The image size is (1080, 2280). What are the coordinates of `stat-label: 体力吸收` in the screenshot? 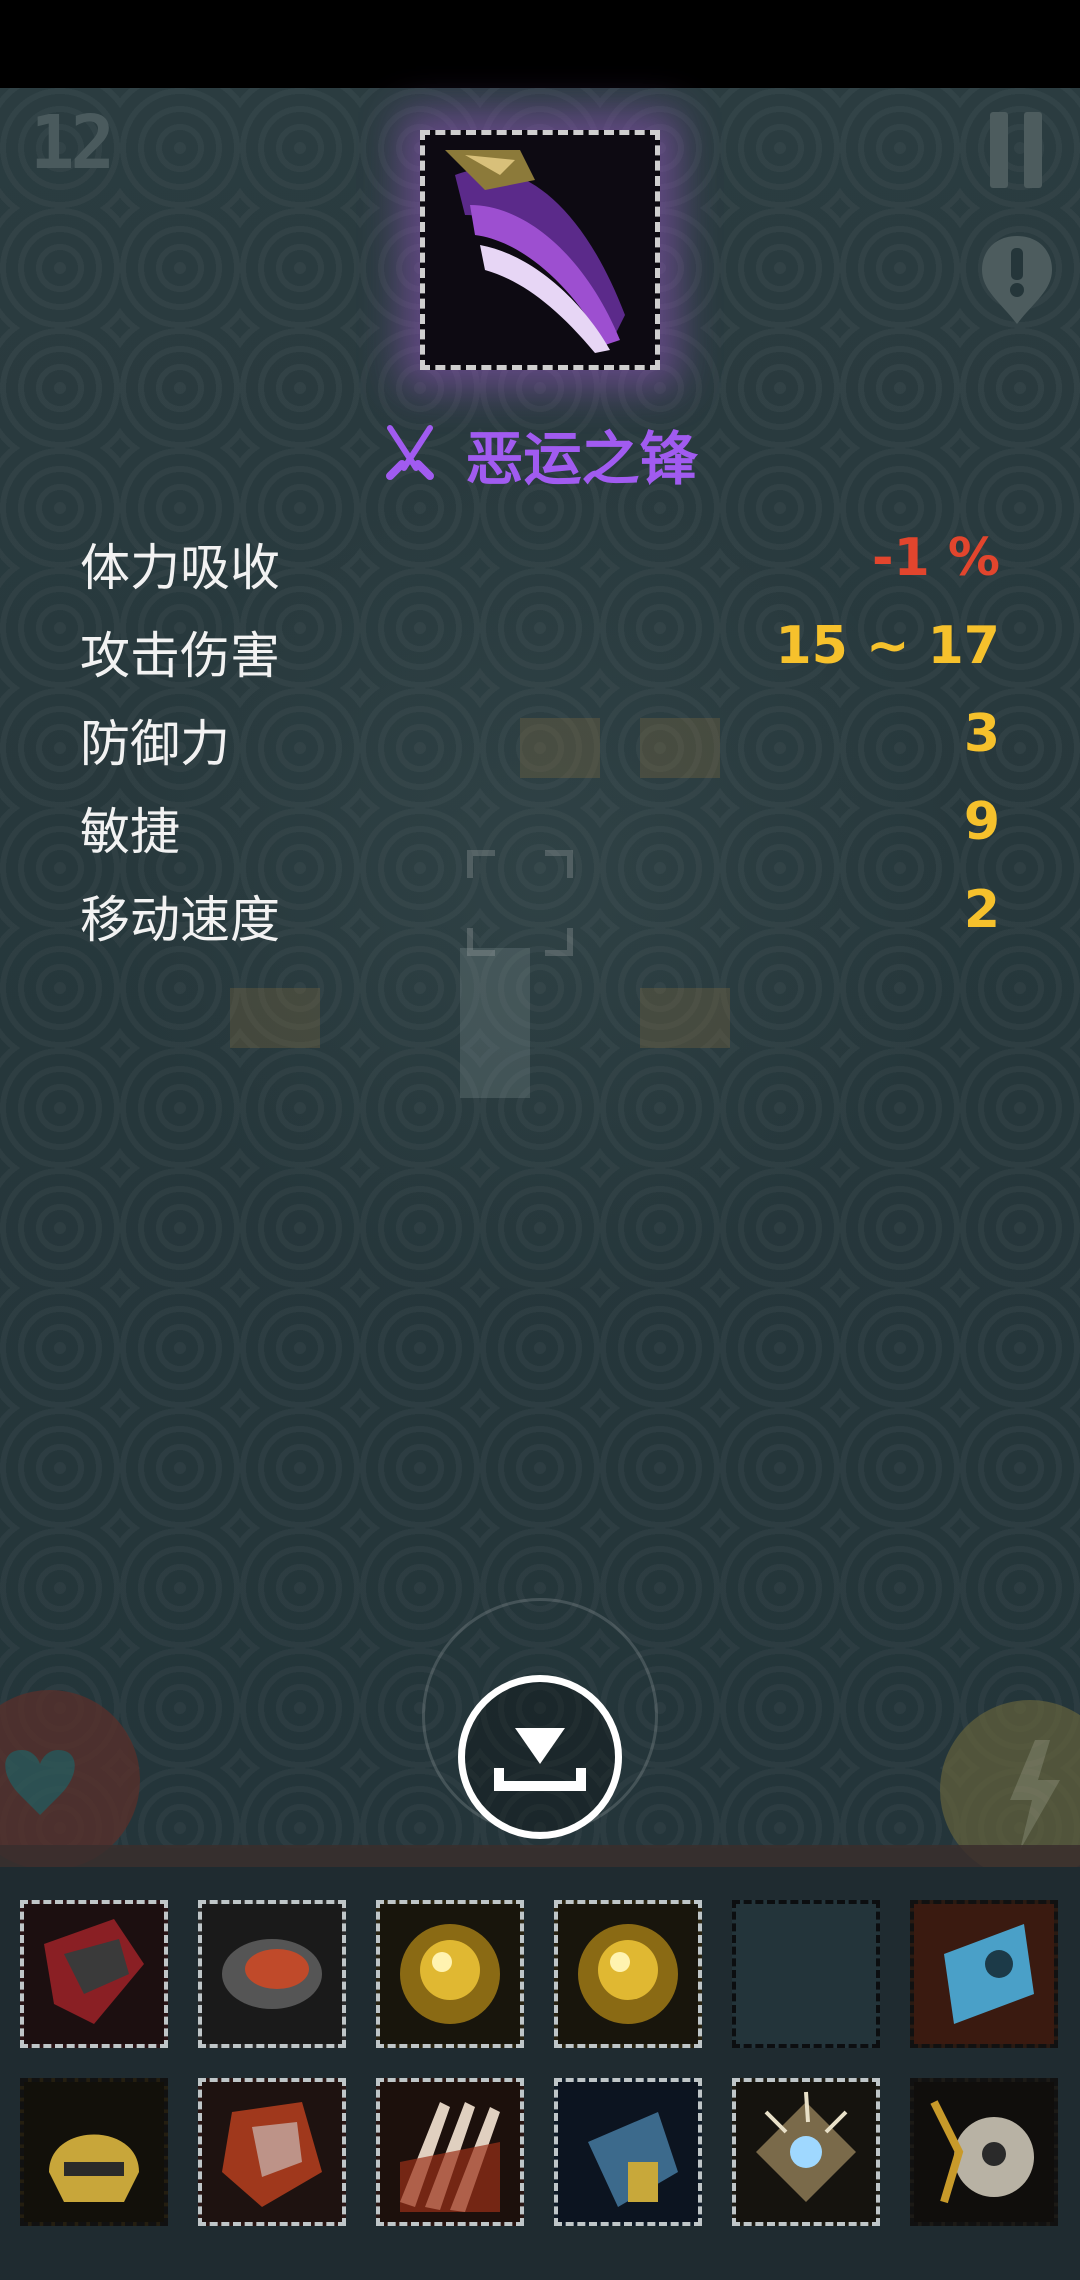 It's located at (180, 568).